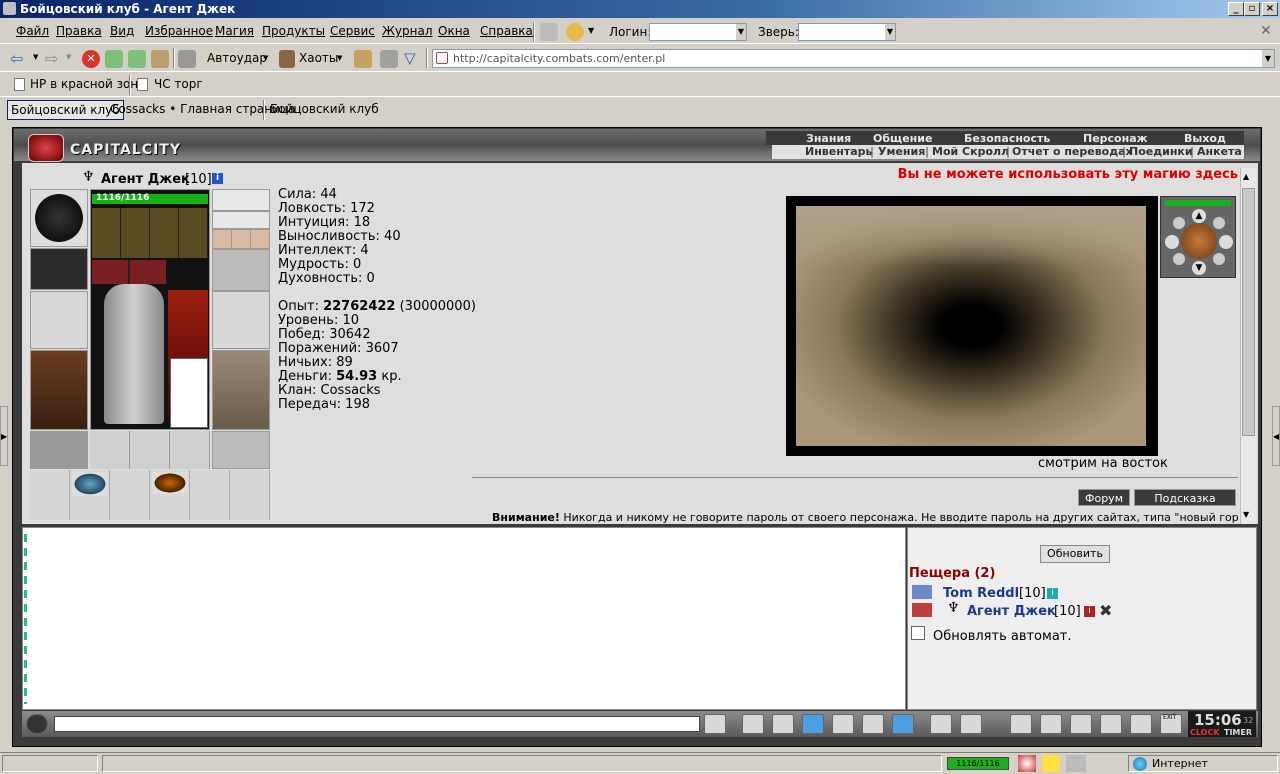 The width and height of the screenshot is (1280, 774). What do you see at coordinates (902, 138) in the screenshot?
I see `nav-communication: Общение` at bounding box center [902, 138].